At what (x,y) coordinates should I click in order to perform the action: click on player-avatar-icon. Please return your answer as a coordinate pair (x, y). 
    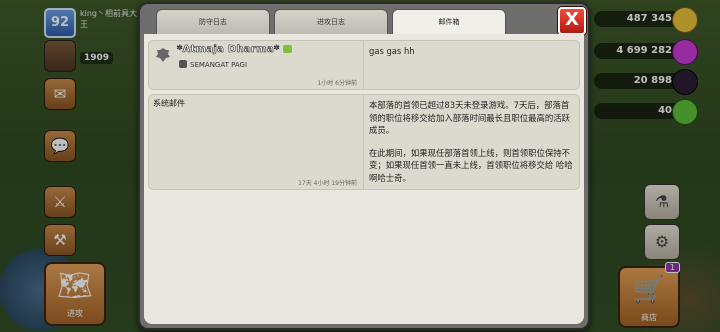
    Looking at the image, I should click on (163, 55).